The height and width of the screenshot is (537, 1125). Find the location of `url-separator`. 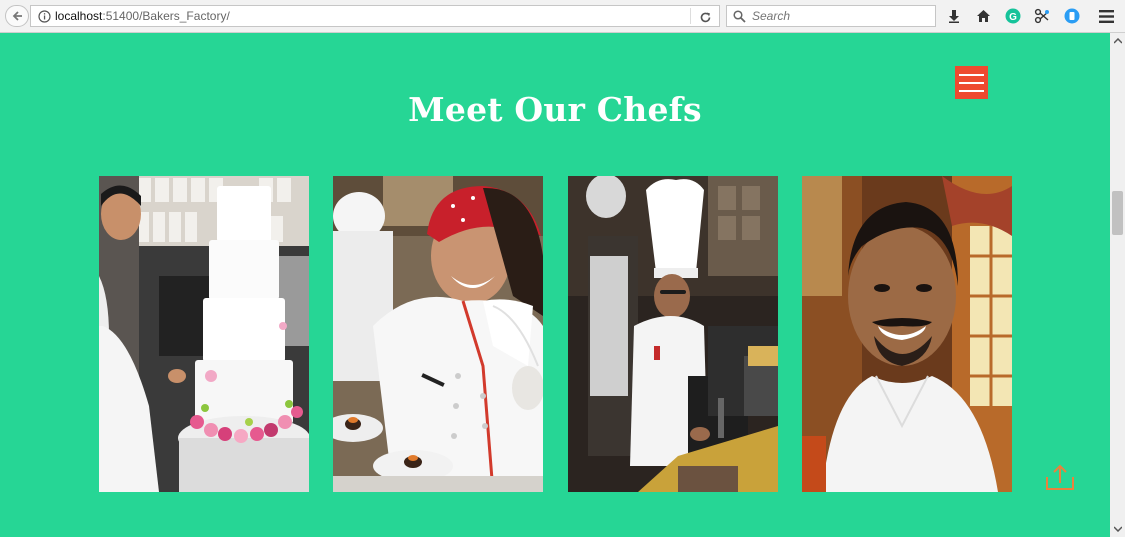

url-separator is located at coordinates (690, 16).